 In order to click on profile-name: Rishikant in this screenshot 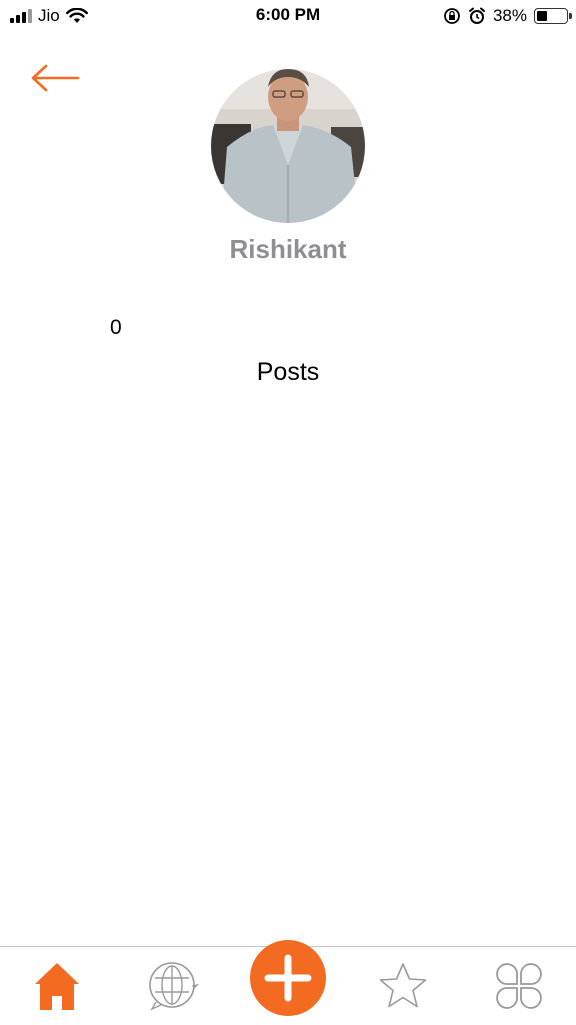, I will do `click(288, 249)`.